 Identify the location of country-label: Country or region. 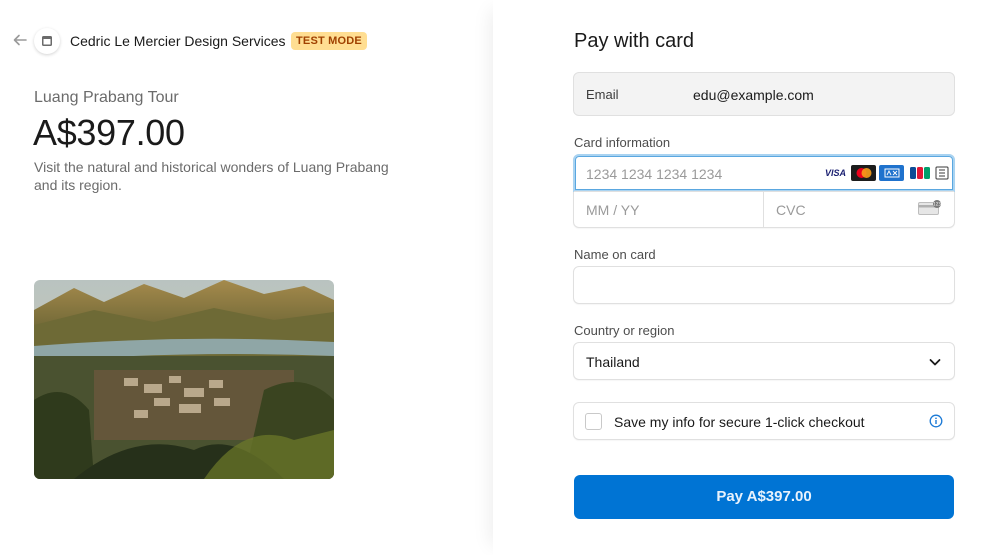
(624, 330).